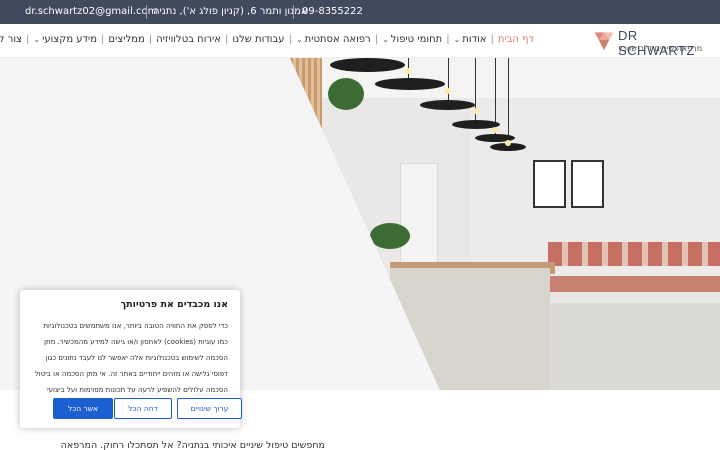 The image size is (720, 450). I want to click on nav-label: מידע מקצועי, so click(70, 39).